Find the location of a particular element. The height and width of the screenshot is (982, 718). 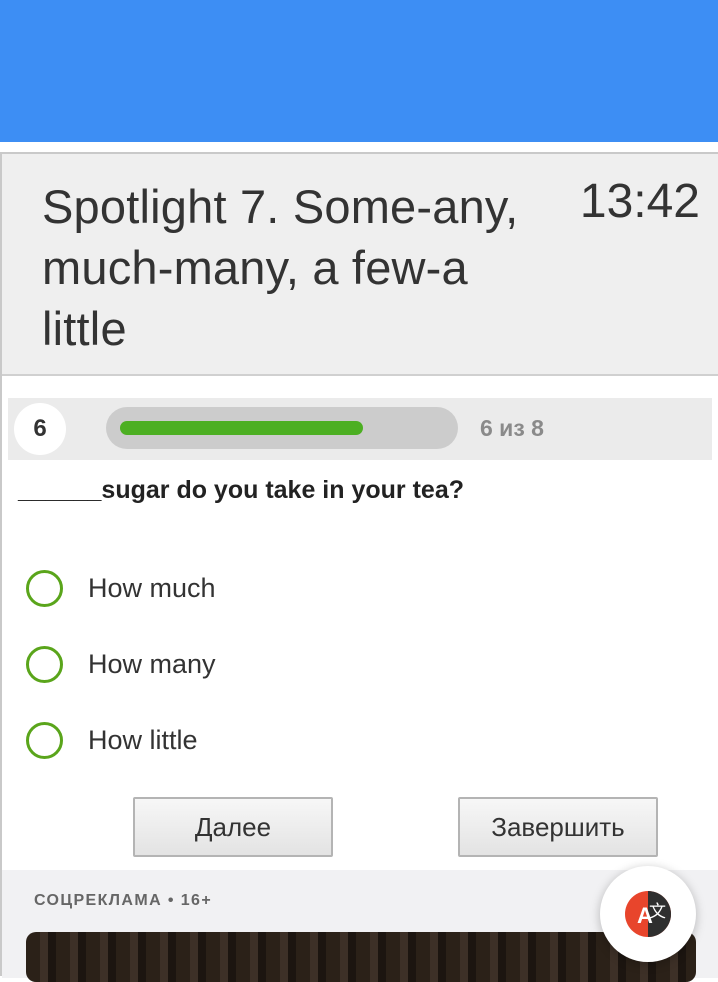

progress-count: 6 из 8 is located at coordinates (512, 428).